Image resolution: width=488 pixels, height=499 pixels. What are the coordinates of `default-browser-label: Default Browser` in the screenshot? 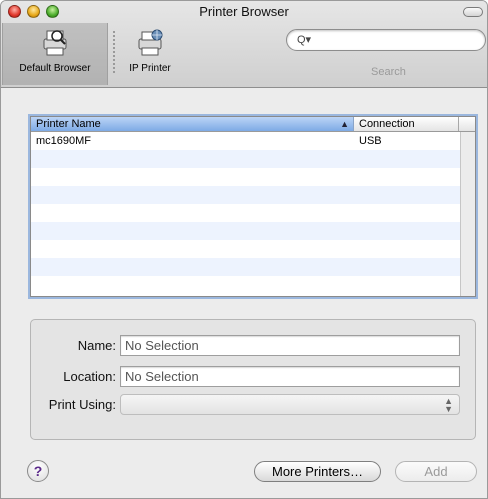 It's located at (55, 68).